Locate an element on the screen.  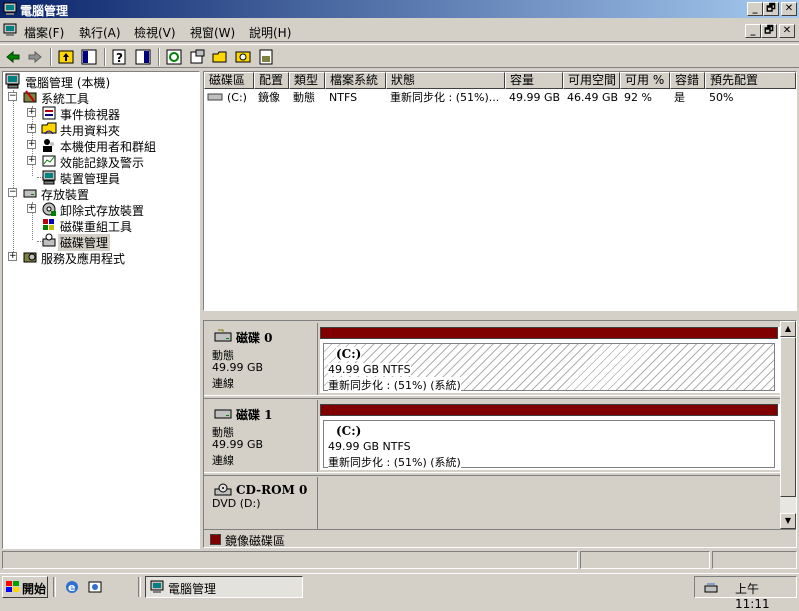
refresh-icon is located at coordinates (174, 57).